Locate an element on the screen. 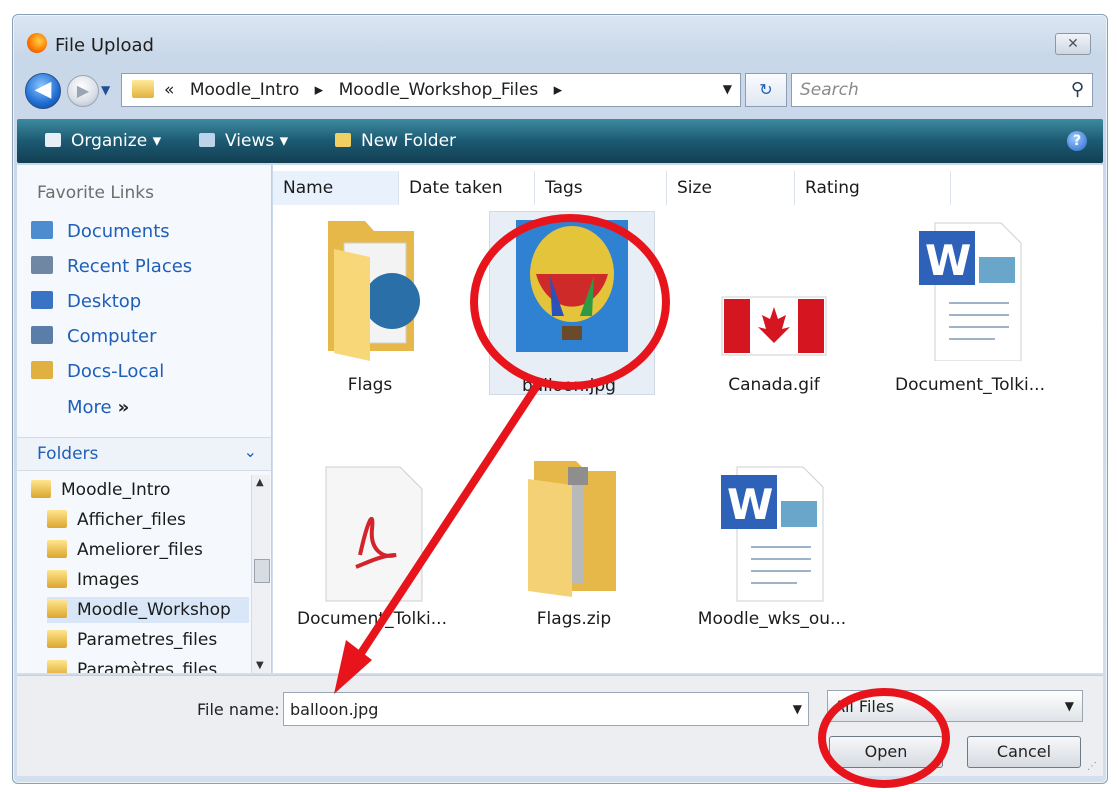 Image resolution: width=1118 pixels, height=792 pixels. open-button: Open is located at coordinates (886, 752).